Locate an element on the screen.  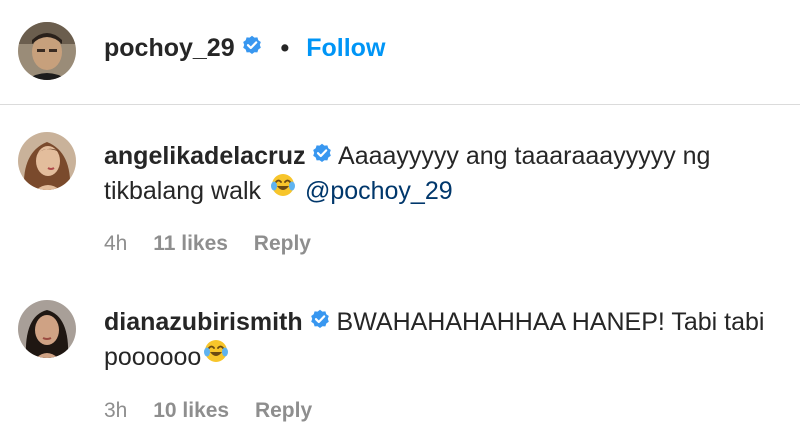
avatar-image-angelika is located at coordinates (47, 161).